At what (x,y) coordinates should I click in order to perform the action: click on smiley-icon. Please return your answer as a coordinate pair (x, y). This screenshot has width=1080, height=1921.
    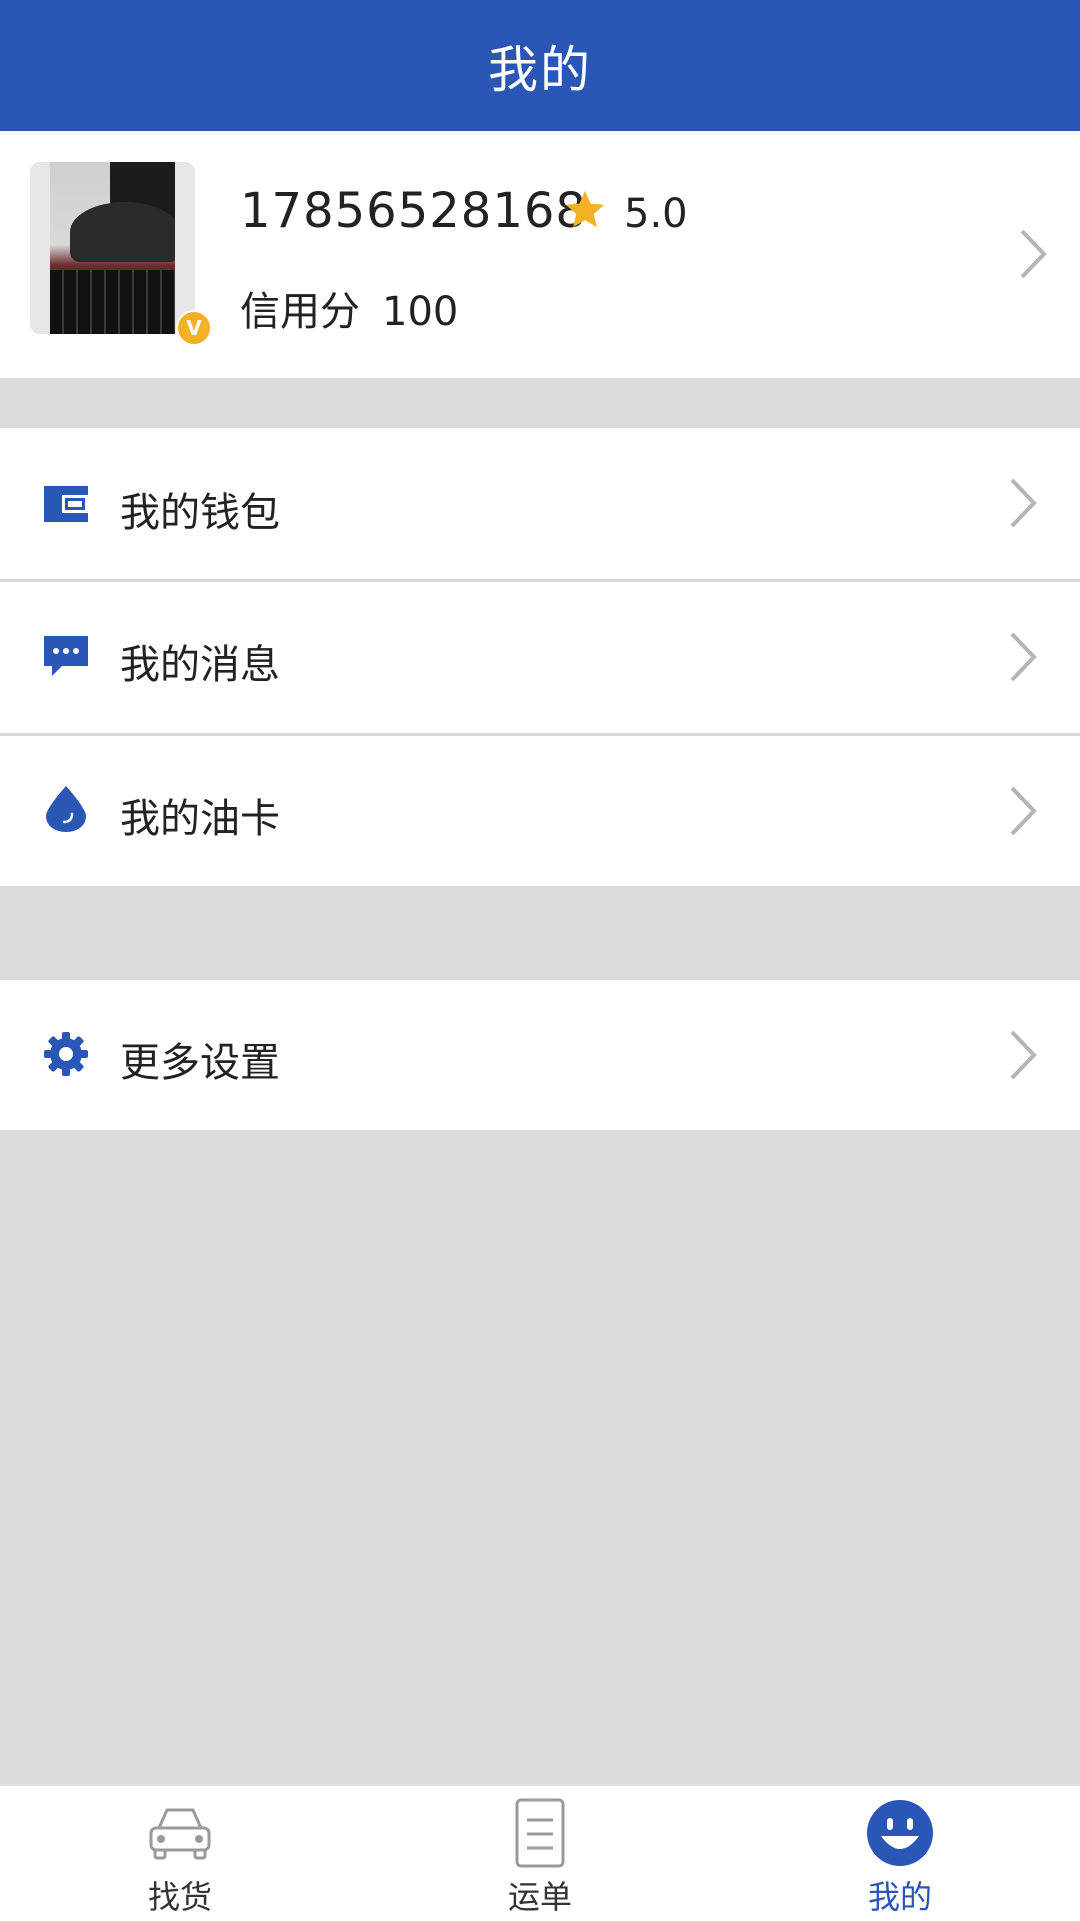
    Looking at the image, I should click on (900, 1833).